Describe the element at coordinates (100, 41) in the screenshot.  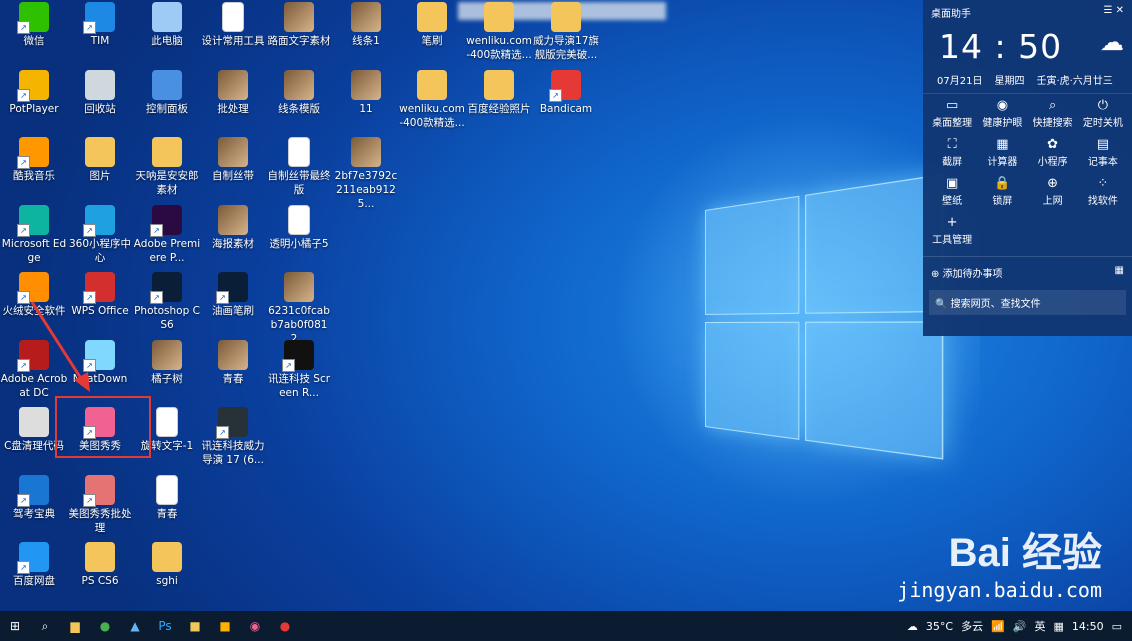
I see `desktop-icon-label: TIM` at that location.